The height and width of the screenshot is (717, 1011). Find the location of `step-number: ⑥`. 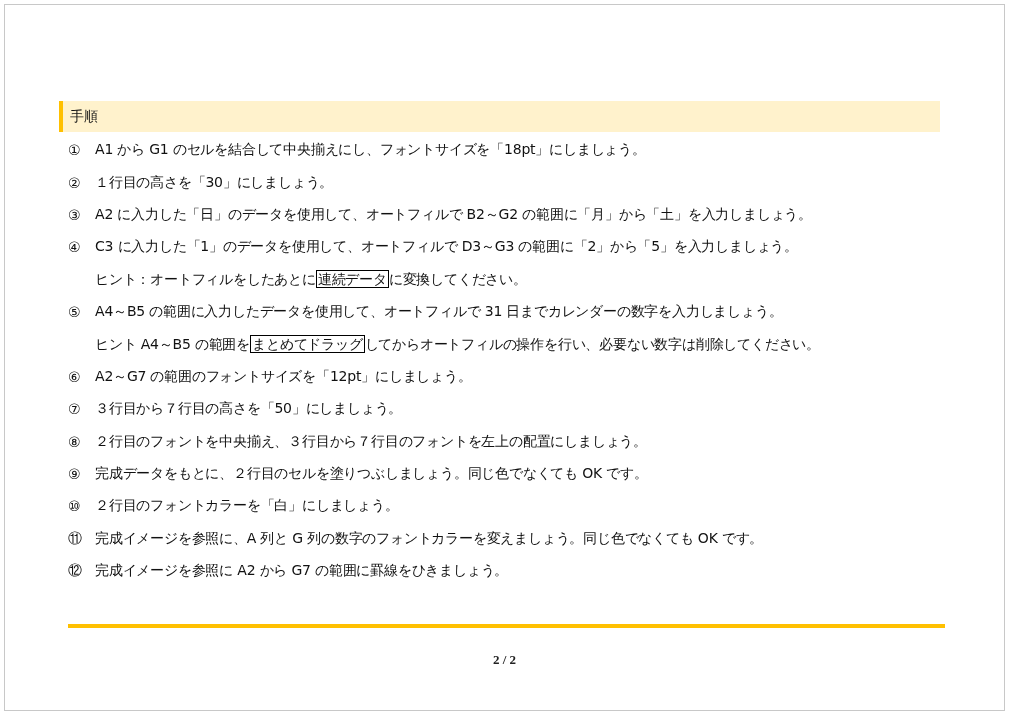

step-number: ⑥ is located at coordinates (75, 376).